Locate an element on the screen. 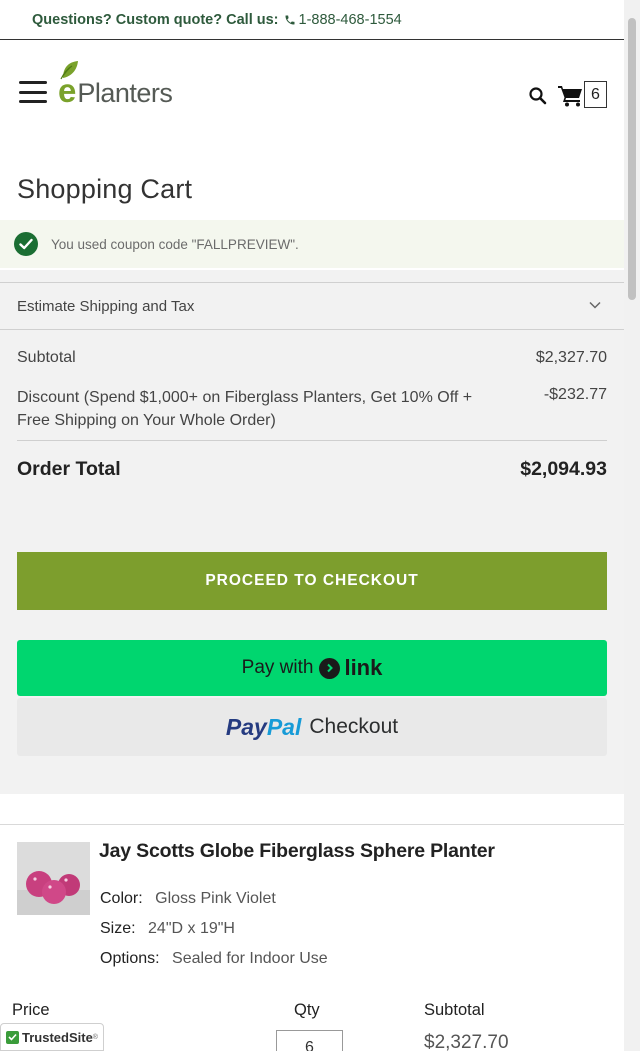  qty-column-header: Qty is located at coordinates (307, 1010).